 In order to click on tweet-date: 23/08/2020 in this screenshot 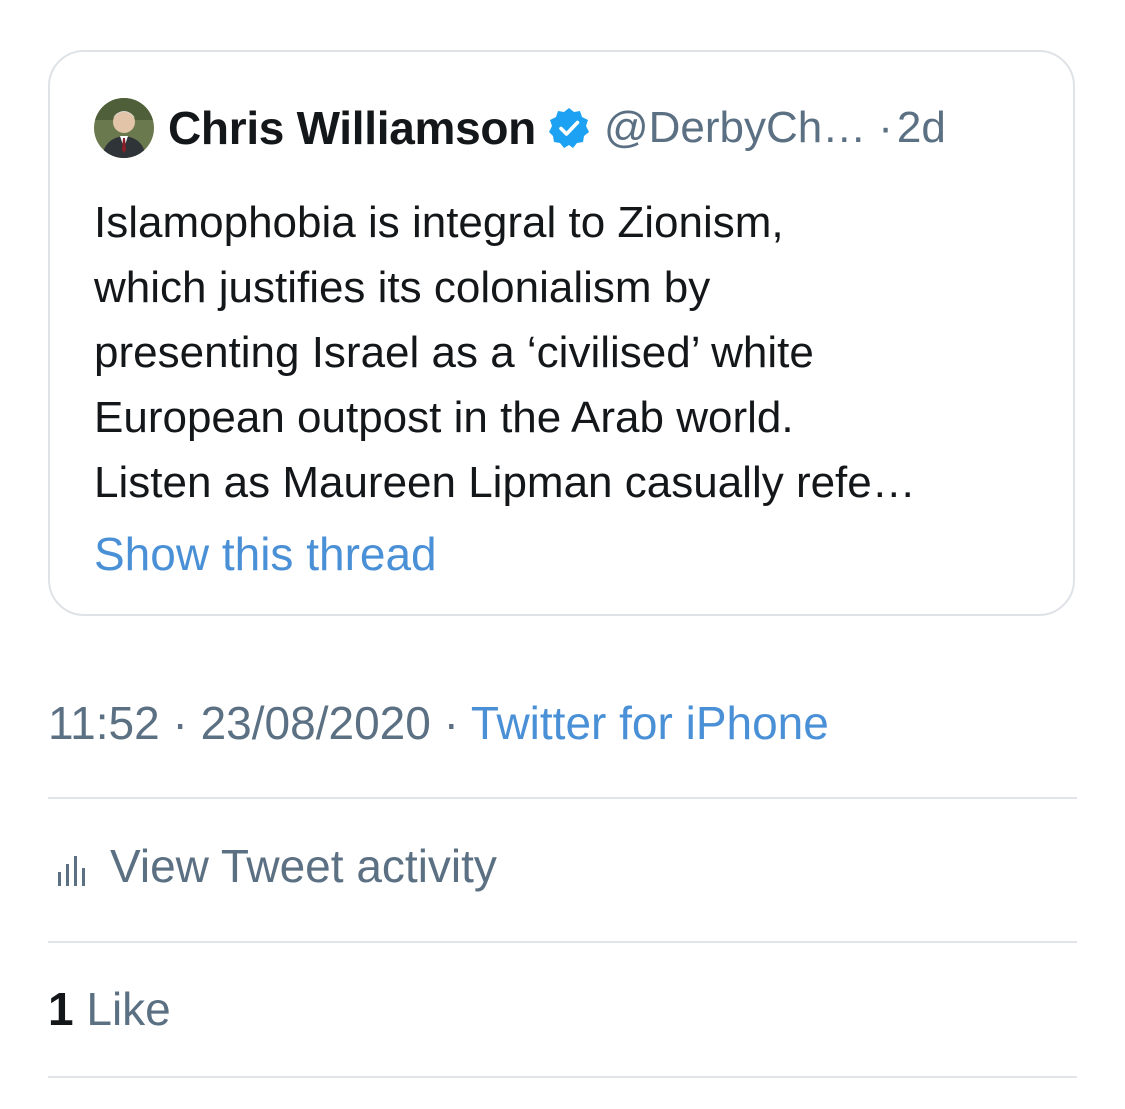, I will do `click(315, 723)`.